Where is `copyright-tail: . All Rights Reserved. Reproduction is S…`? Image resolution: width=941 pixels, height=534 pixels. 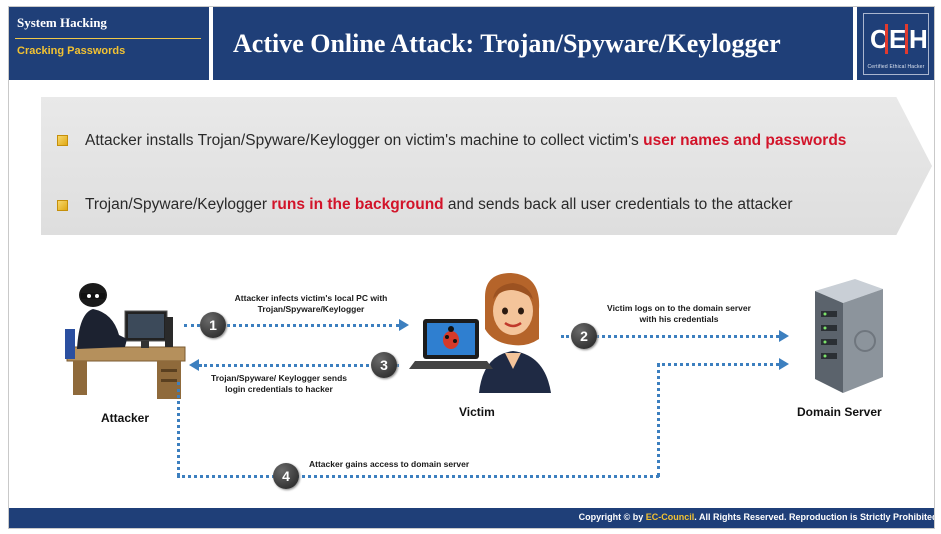
copyright-tail: . All Rights Reserved. Reproduction is S… is located at coordinates (814, 517).